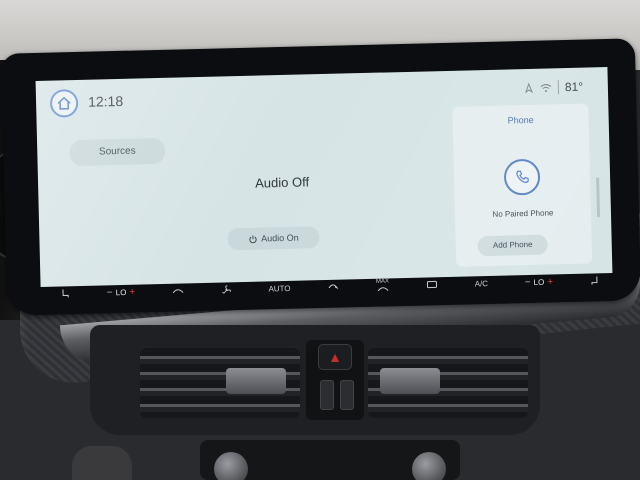 Image resolution: width=640 pixels, height=480 pixels. What do you see at coordinates (132, 291) in the screenshot?
I see `left-temp-plus: +` at bounding box center [132, 291].